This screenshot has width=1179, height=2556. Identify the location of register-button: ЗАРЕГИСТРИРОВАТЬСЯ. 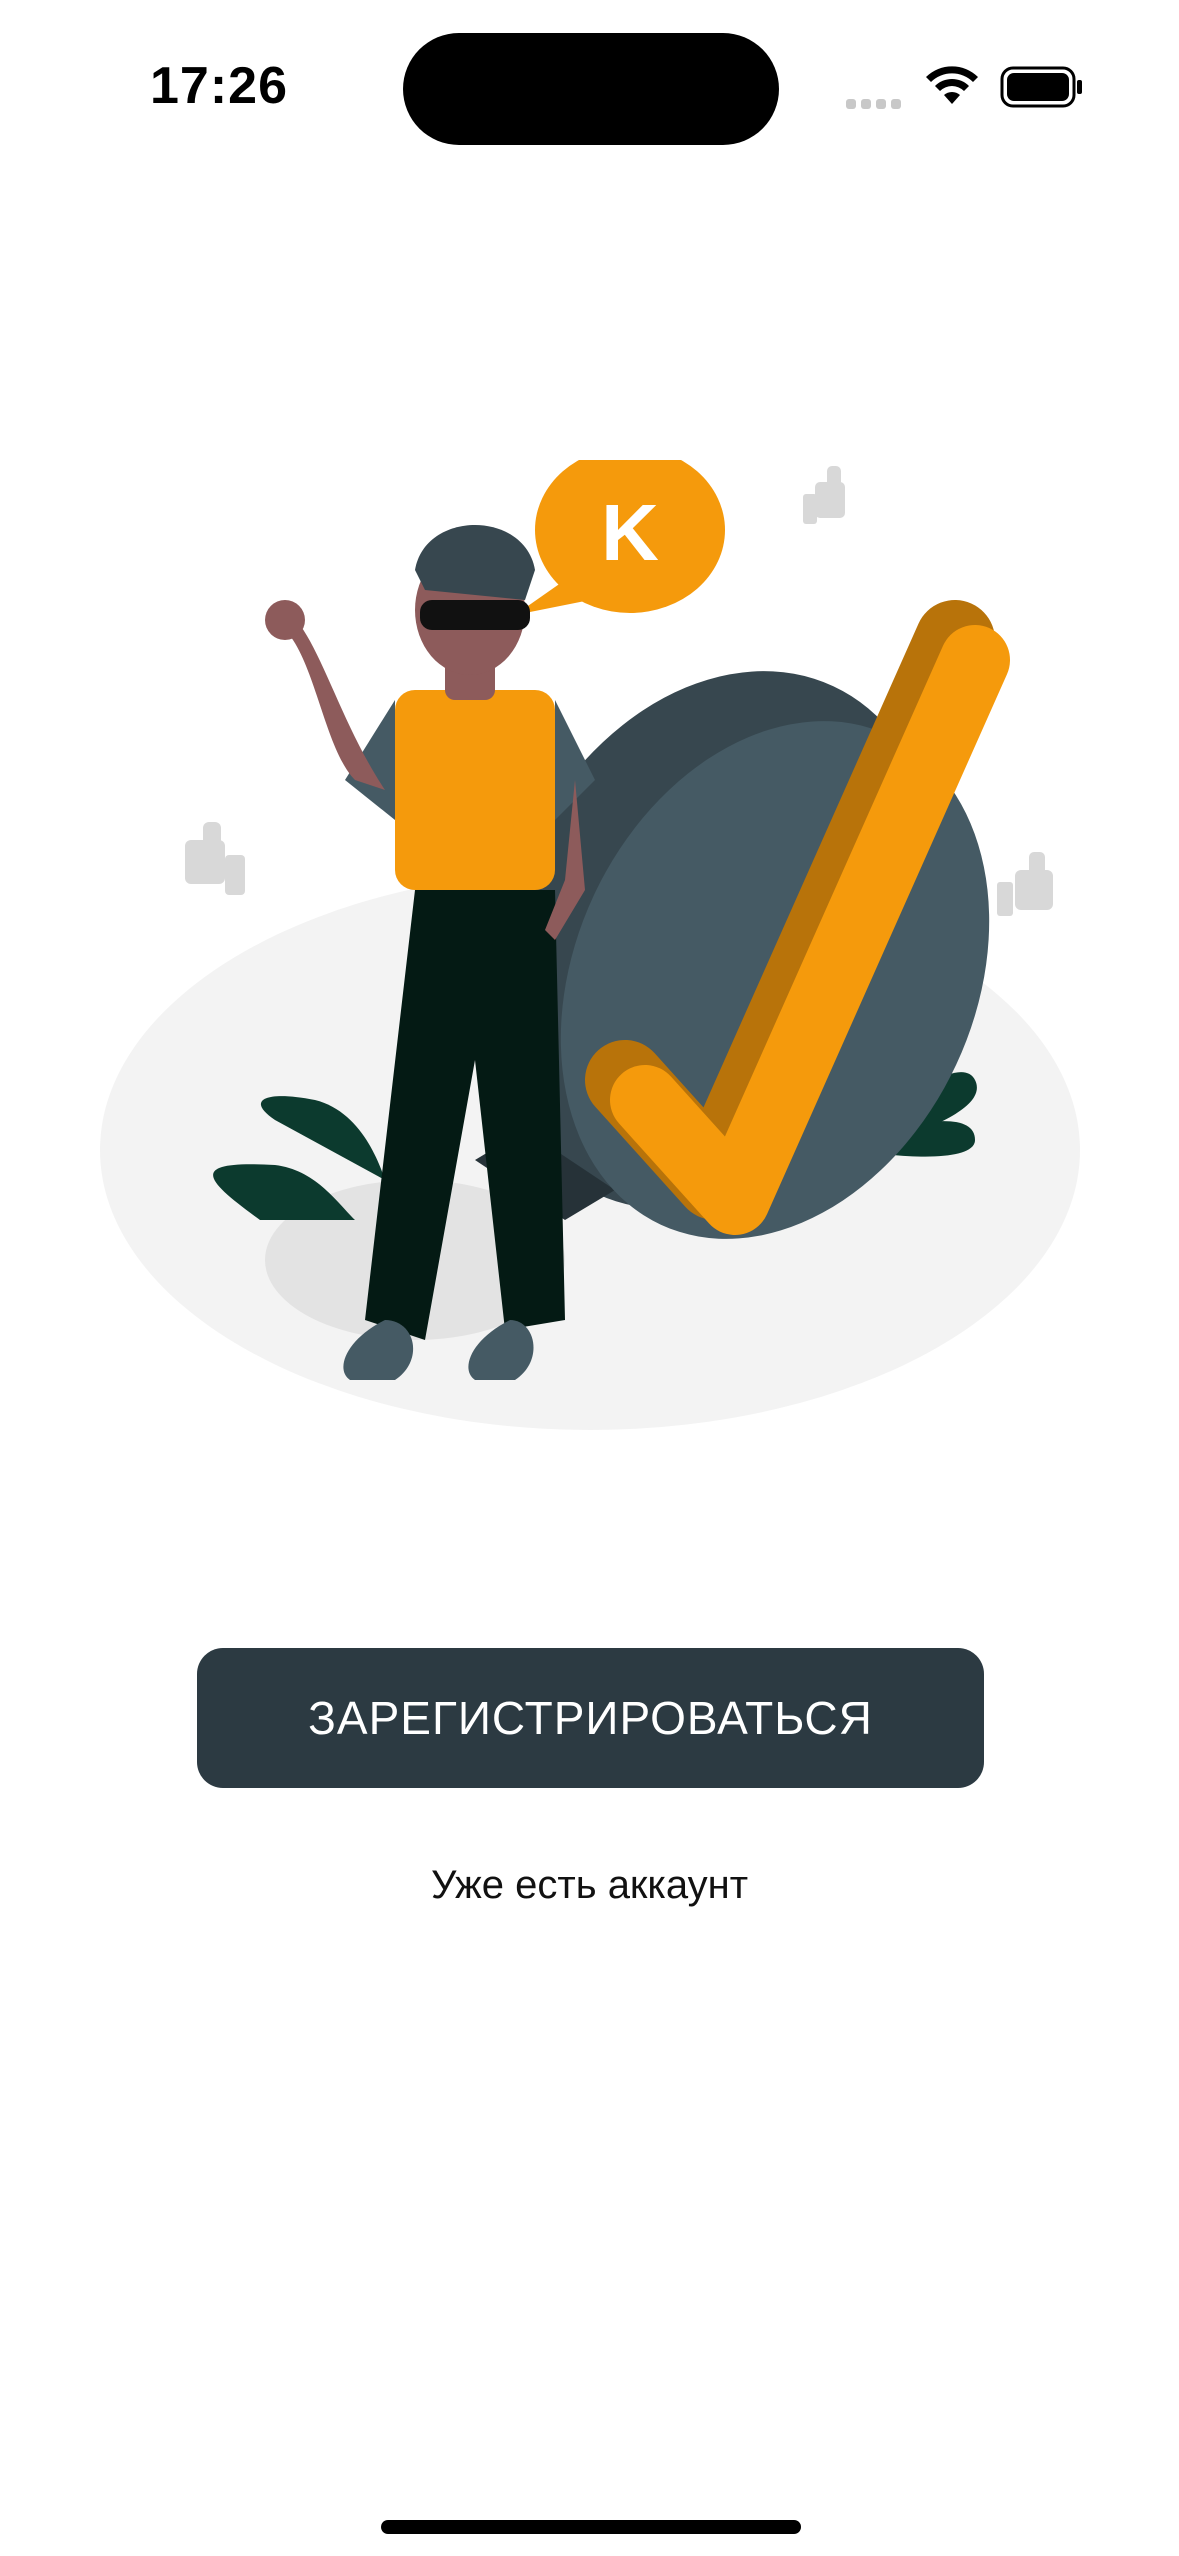
(590, 1718).